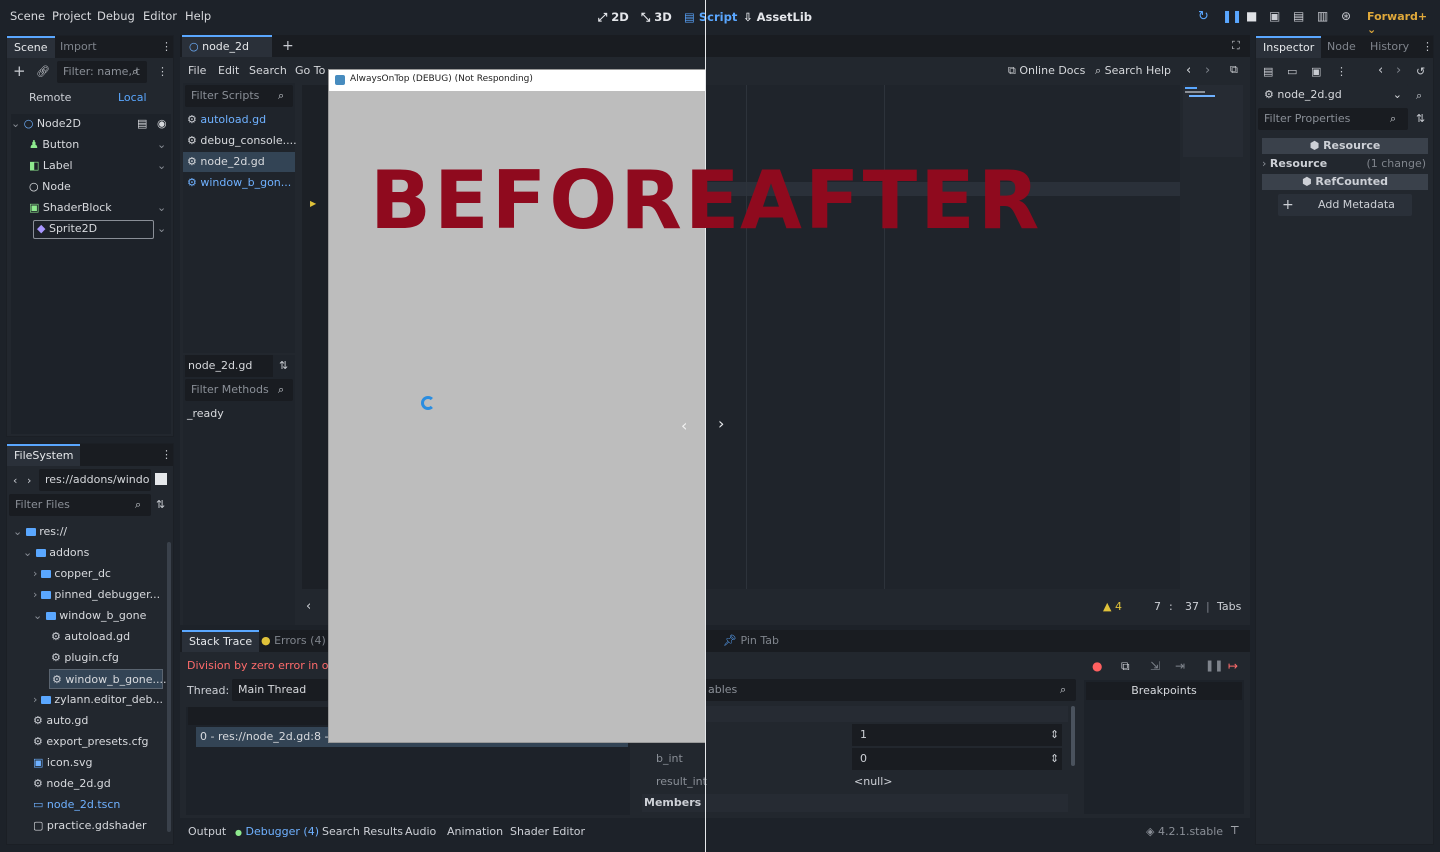 The width and height of the screenshot is (1440, 852). What do you see at coordinates (1345, 164) in the screenshot?
I see `resource-section: › Resource (1 change)` at bounding box center [1345, 164].